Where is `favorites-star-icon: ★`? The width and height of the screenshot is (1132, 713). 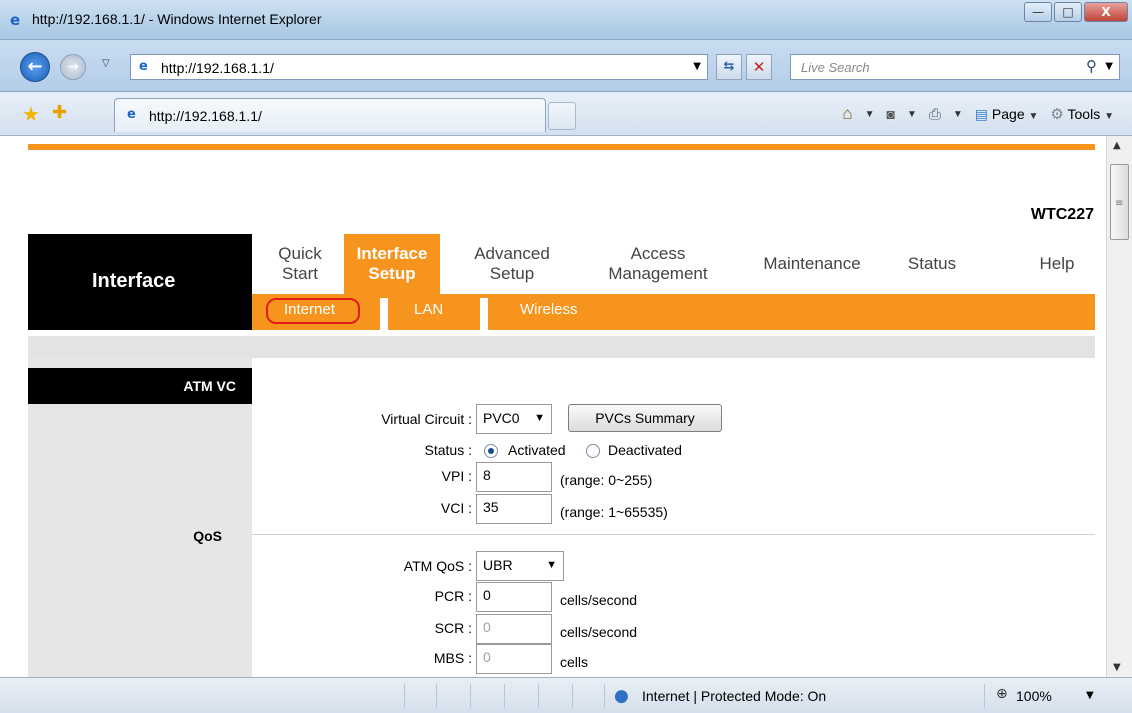
favorites-star-icon: ★ is located at coordinates (31, 114).